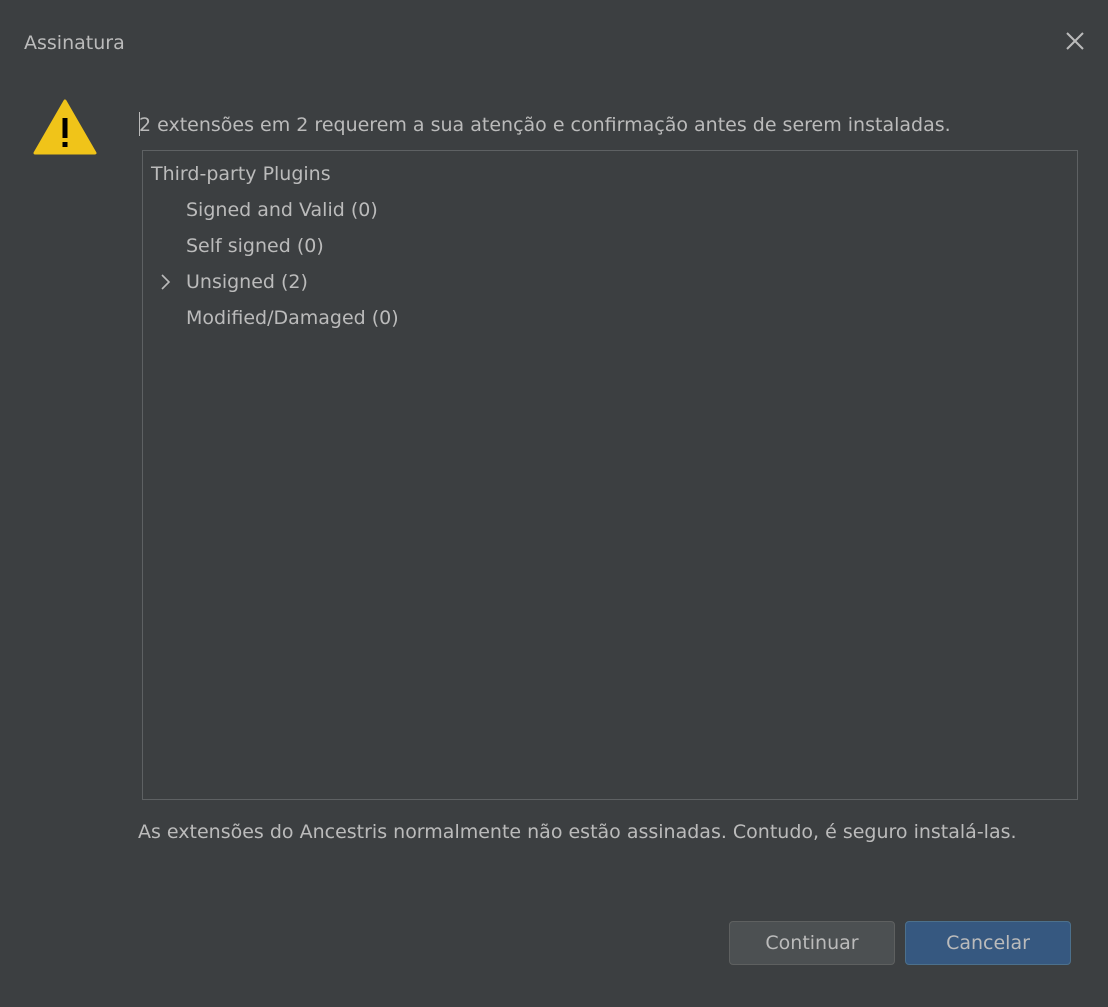 The height and width of the screenshot is (1007, 1108). I want to click on tree-root-label: Third-party Plugins, so click(241, 174).